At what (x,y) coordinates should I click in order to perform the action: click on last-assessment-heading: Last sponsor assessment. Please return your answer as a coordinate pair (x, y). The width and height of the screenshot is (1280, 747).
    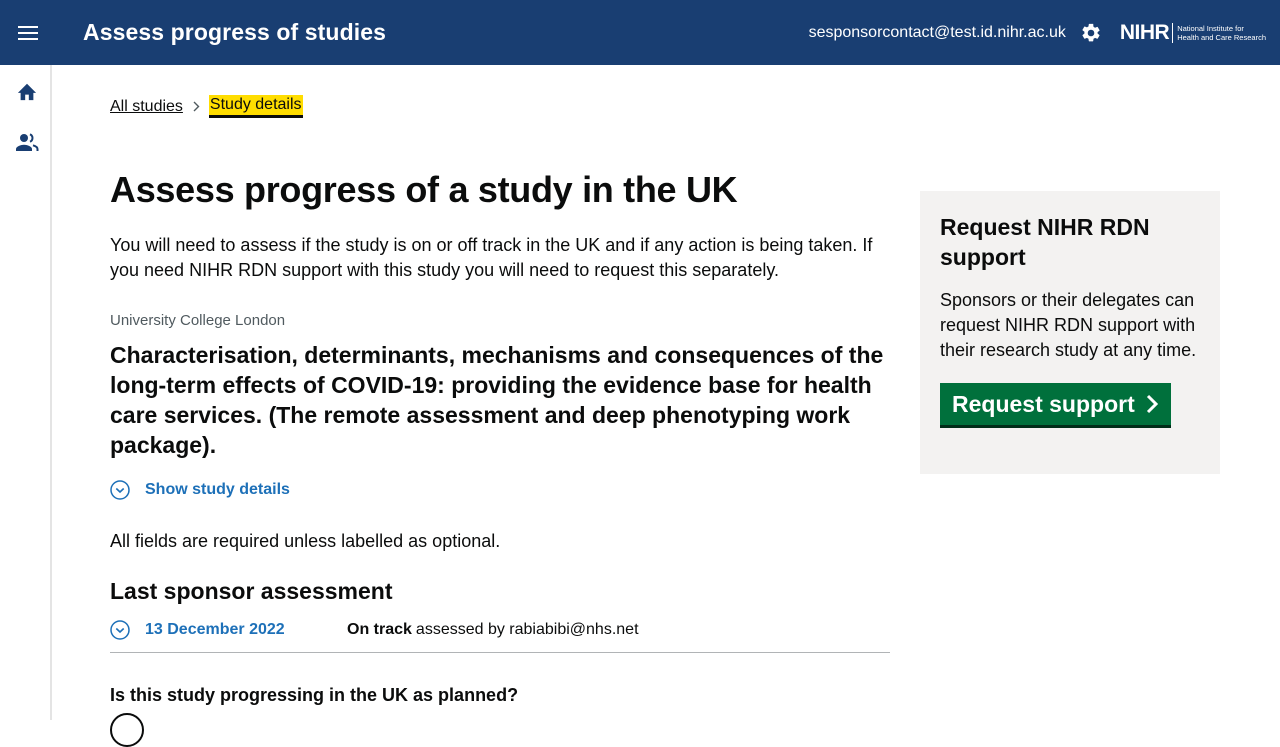
    Looking at the image, I should click on (251, 591).